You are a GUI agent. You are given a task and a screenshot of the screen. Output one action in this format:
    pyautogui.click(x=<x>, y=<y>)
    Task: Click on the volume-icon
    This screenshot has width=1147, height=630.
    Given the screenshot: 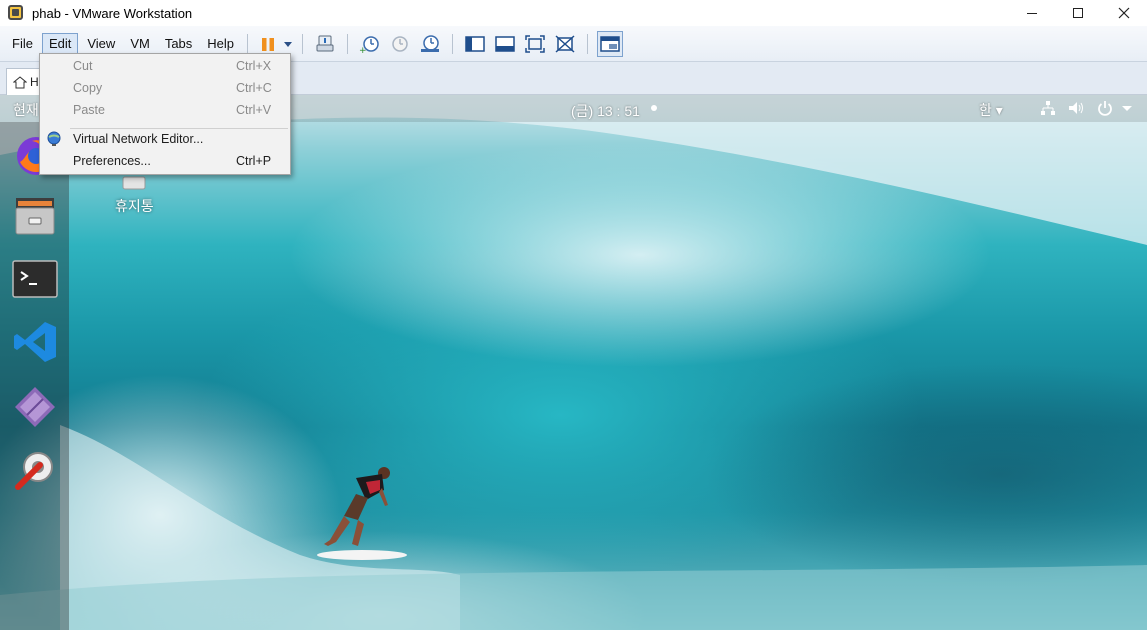 What is the action you would take?
    pyautogui.click(x=1077, y=108)
    